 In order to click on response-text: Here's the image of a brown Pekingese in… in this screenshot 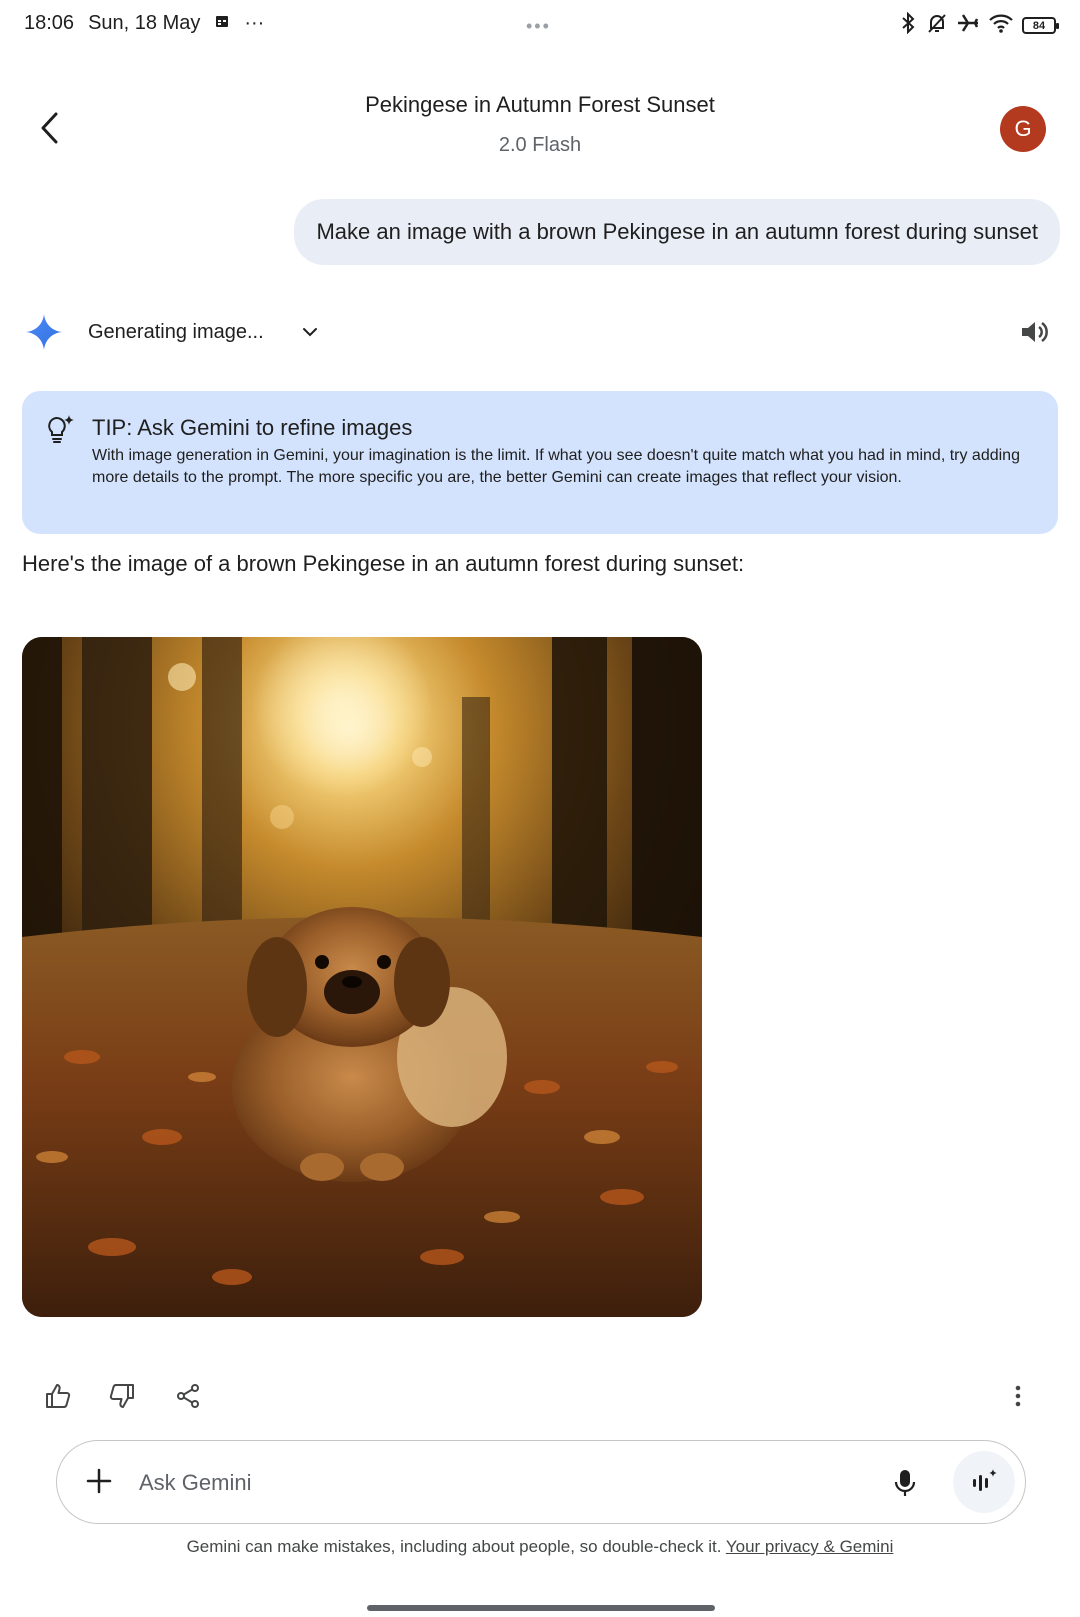, I will do `click(383, 563)`.